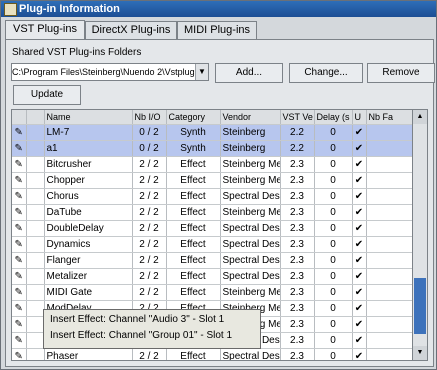 The image size is (437, 370). Describe the element at coordinates (420, 117) in the screenshot. I see `scroll-up-icon: ▲` at that location.